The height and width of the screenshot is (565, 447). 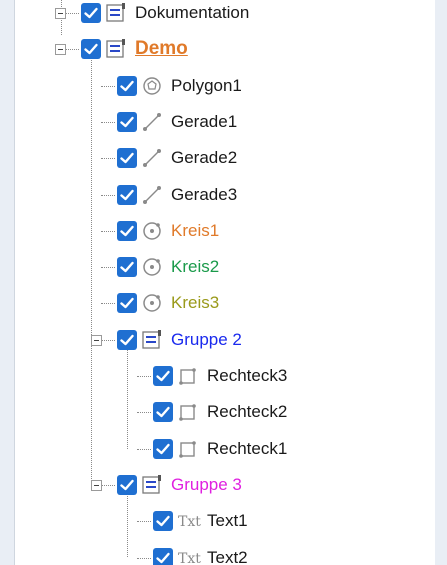 What do you see at coordinates (204, 158) in the screenshot?
I see `layer-item-gerade2-label: Gerade2` at bounding box center [204, 158].